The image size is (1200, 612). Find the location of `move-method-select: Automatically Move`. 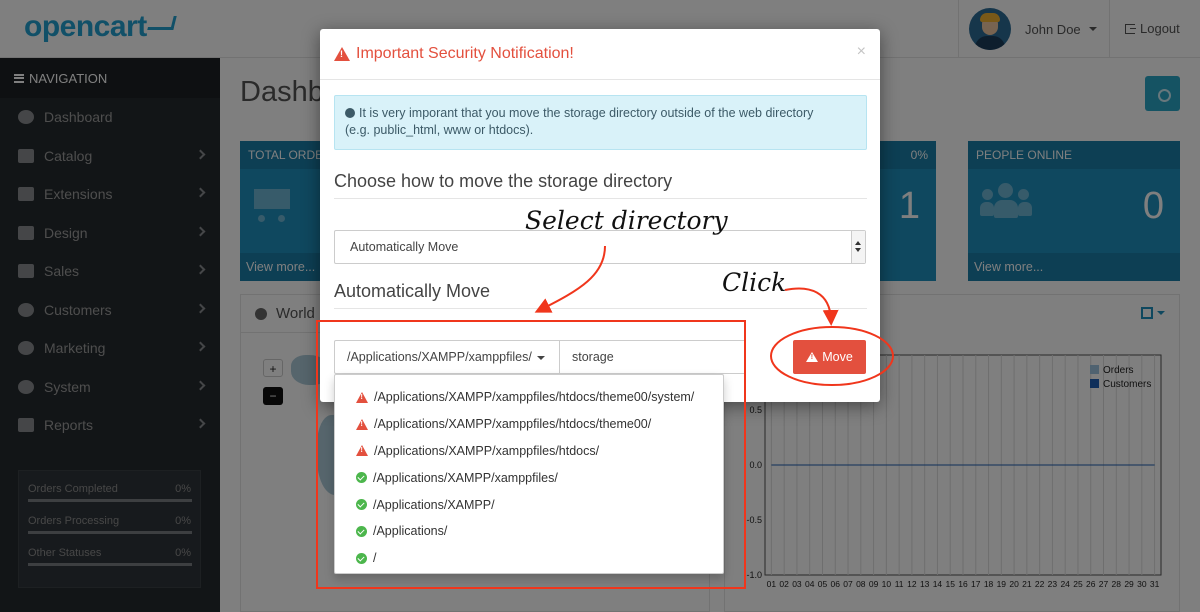

move-method-select: Automatically Move is located at coordinates (600, 247).